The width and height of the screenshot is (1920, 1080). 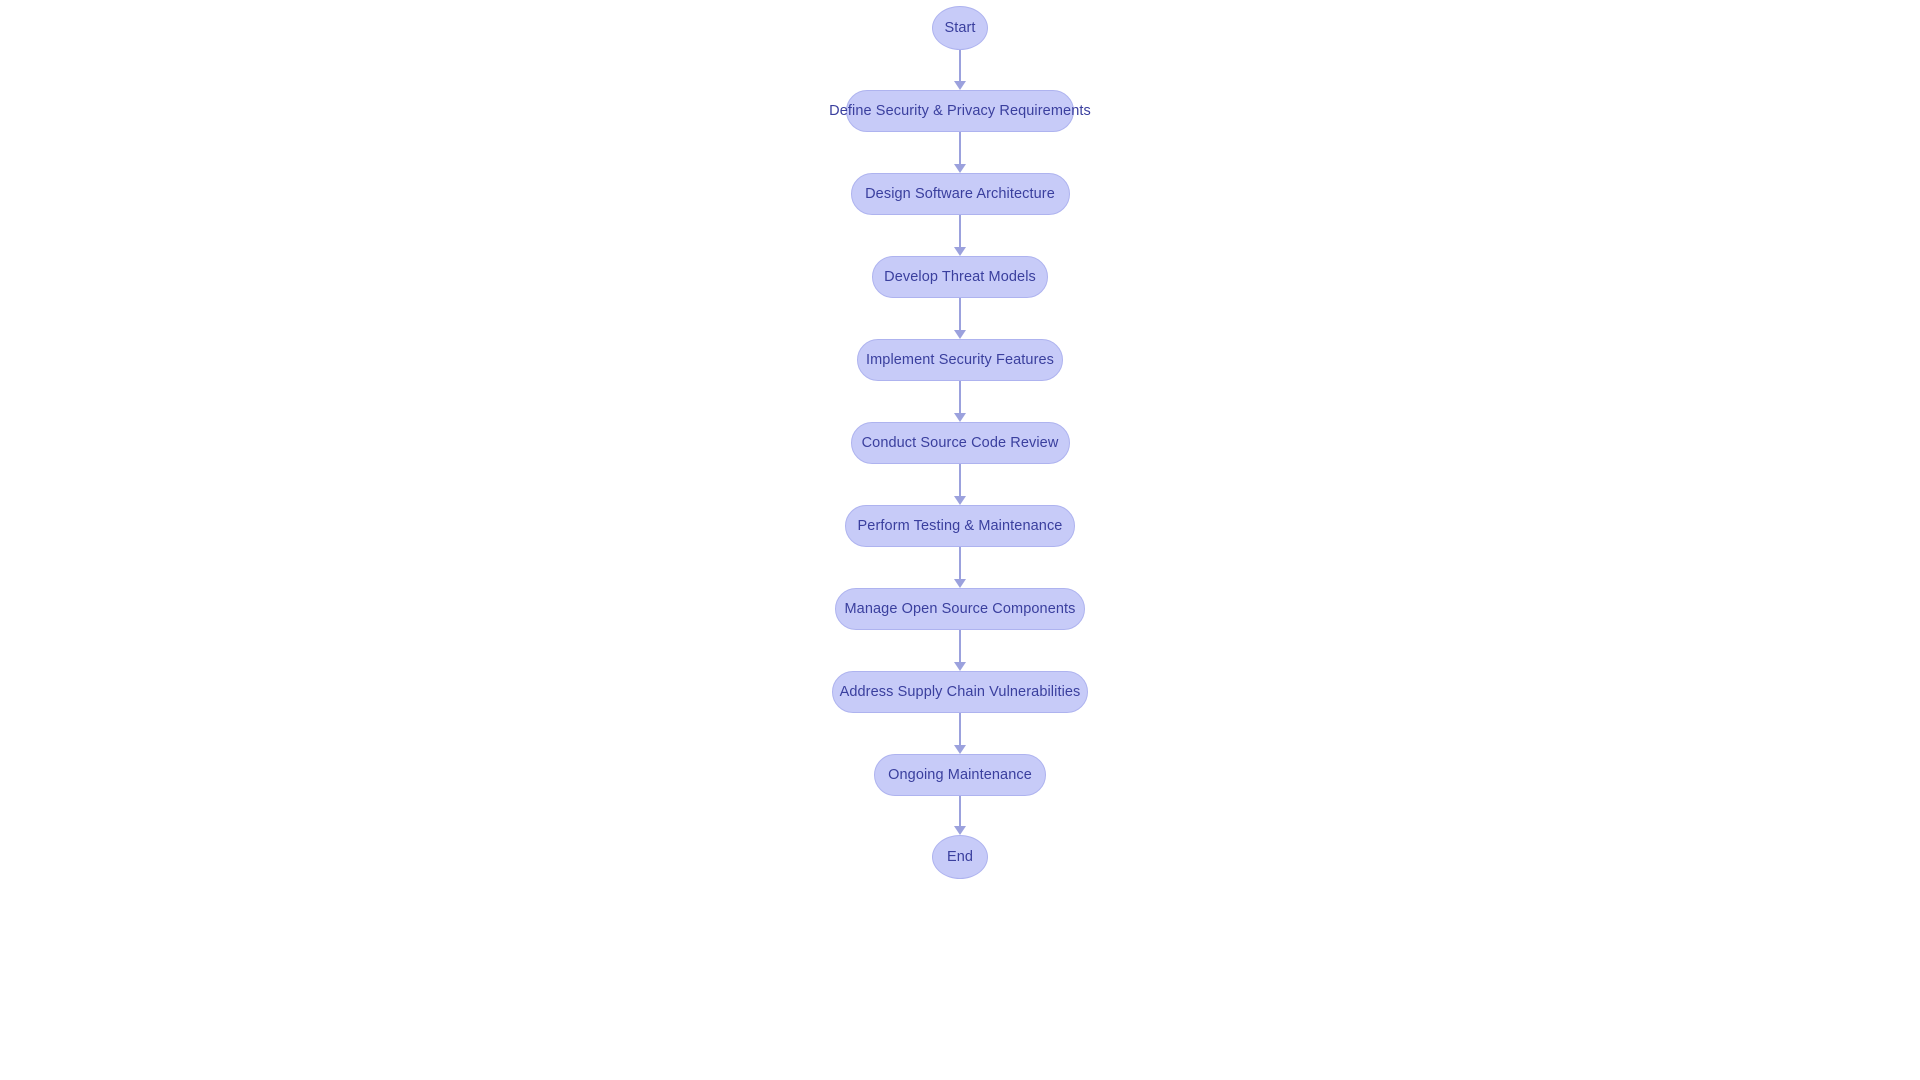 I want to click on flow-node-implement-security-features: Implement Security Features, so click(x=960, y=360).